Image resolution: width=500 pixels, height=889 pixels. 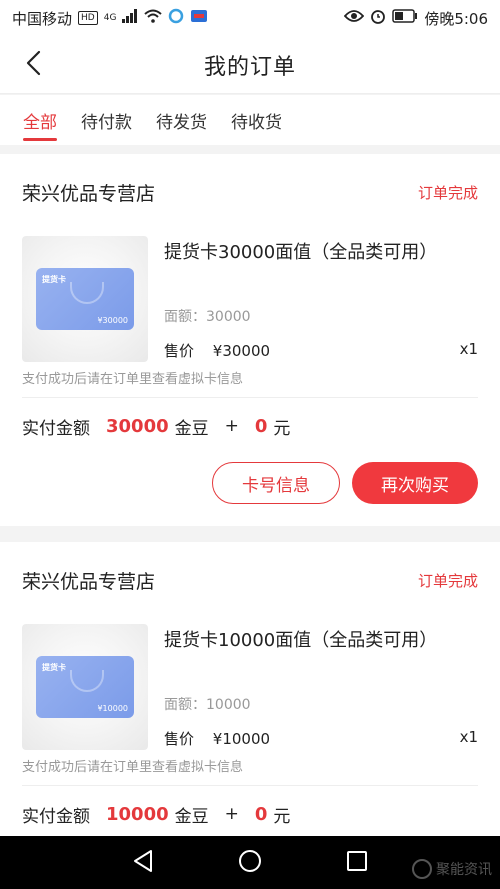 I want to click on carrier-label: 中国移动, so click(x=42, y=18).